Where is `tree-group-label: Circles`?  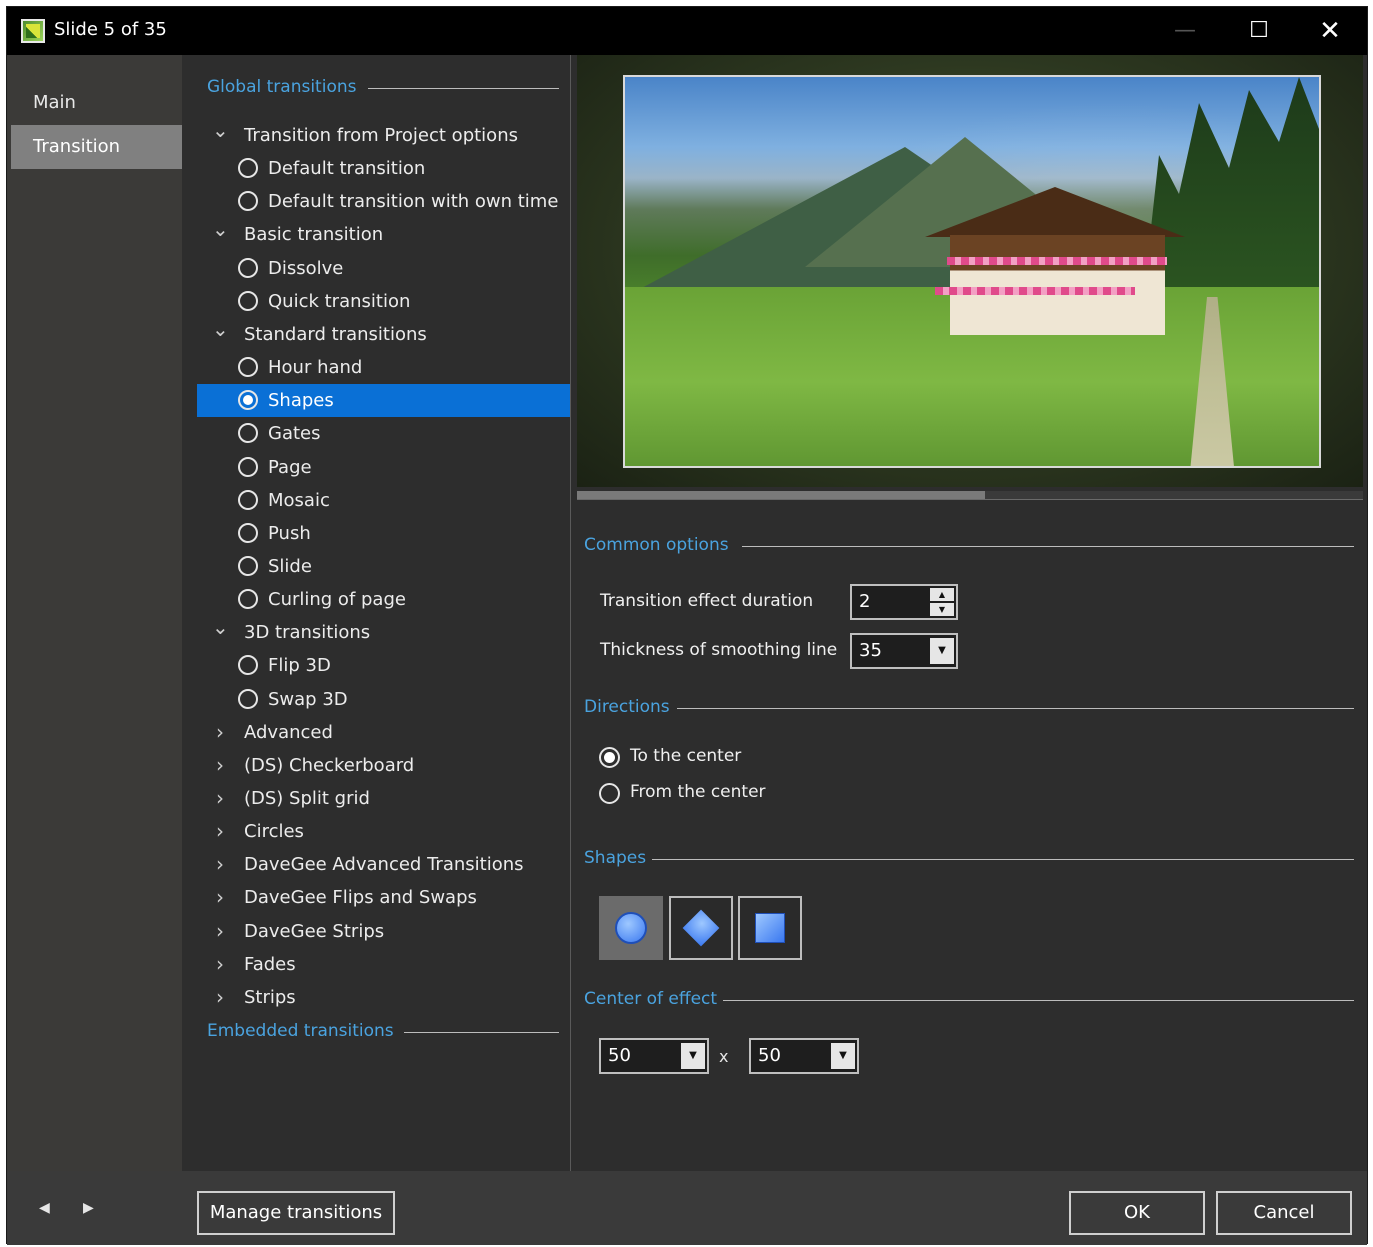
tree-group-label: Circles is located at coordinates (274, 832).